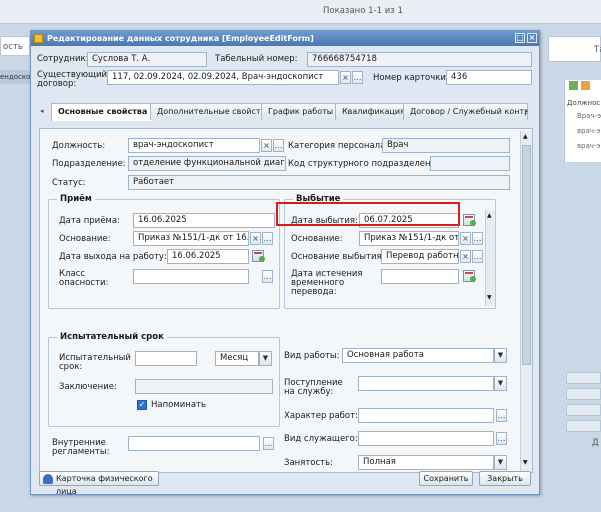 The height and width of the screenshot is (512, 601). I want to click on leave-scroll-down-icon: ▼, so click(489, 297).